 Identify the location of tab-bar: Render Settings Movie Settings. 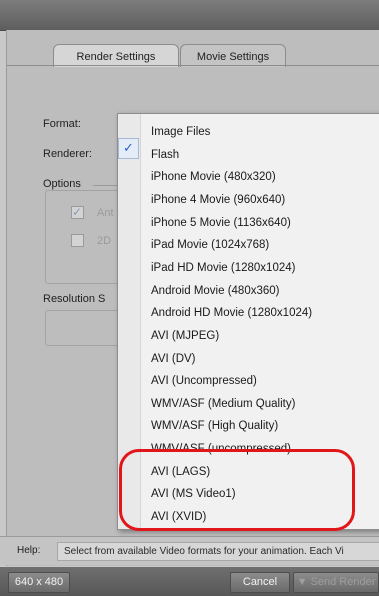
(193, 55).